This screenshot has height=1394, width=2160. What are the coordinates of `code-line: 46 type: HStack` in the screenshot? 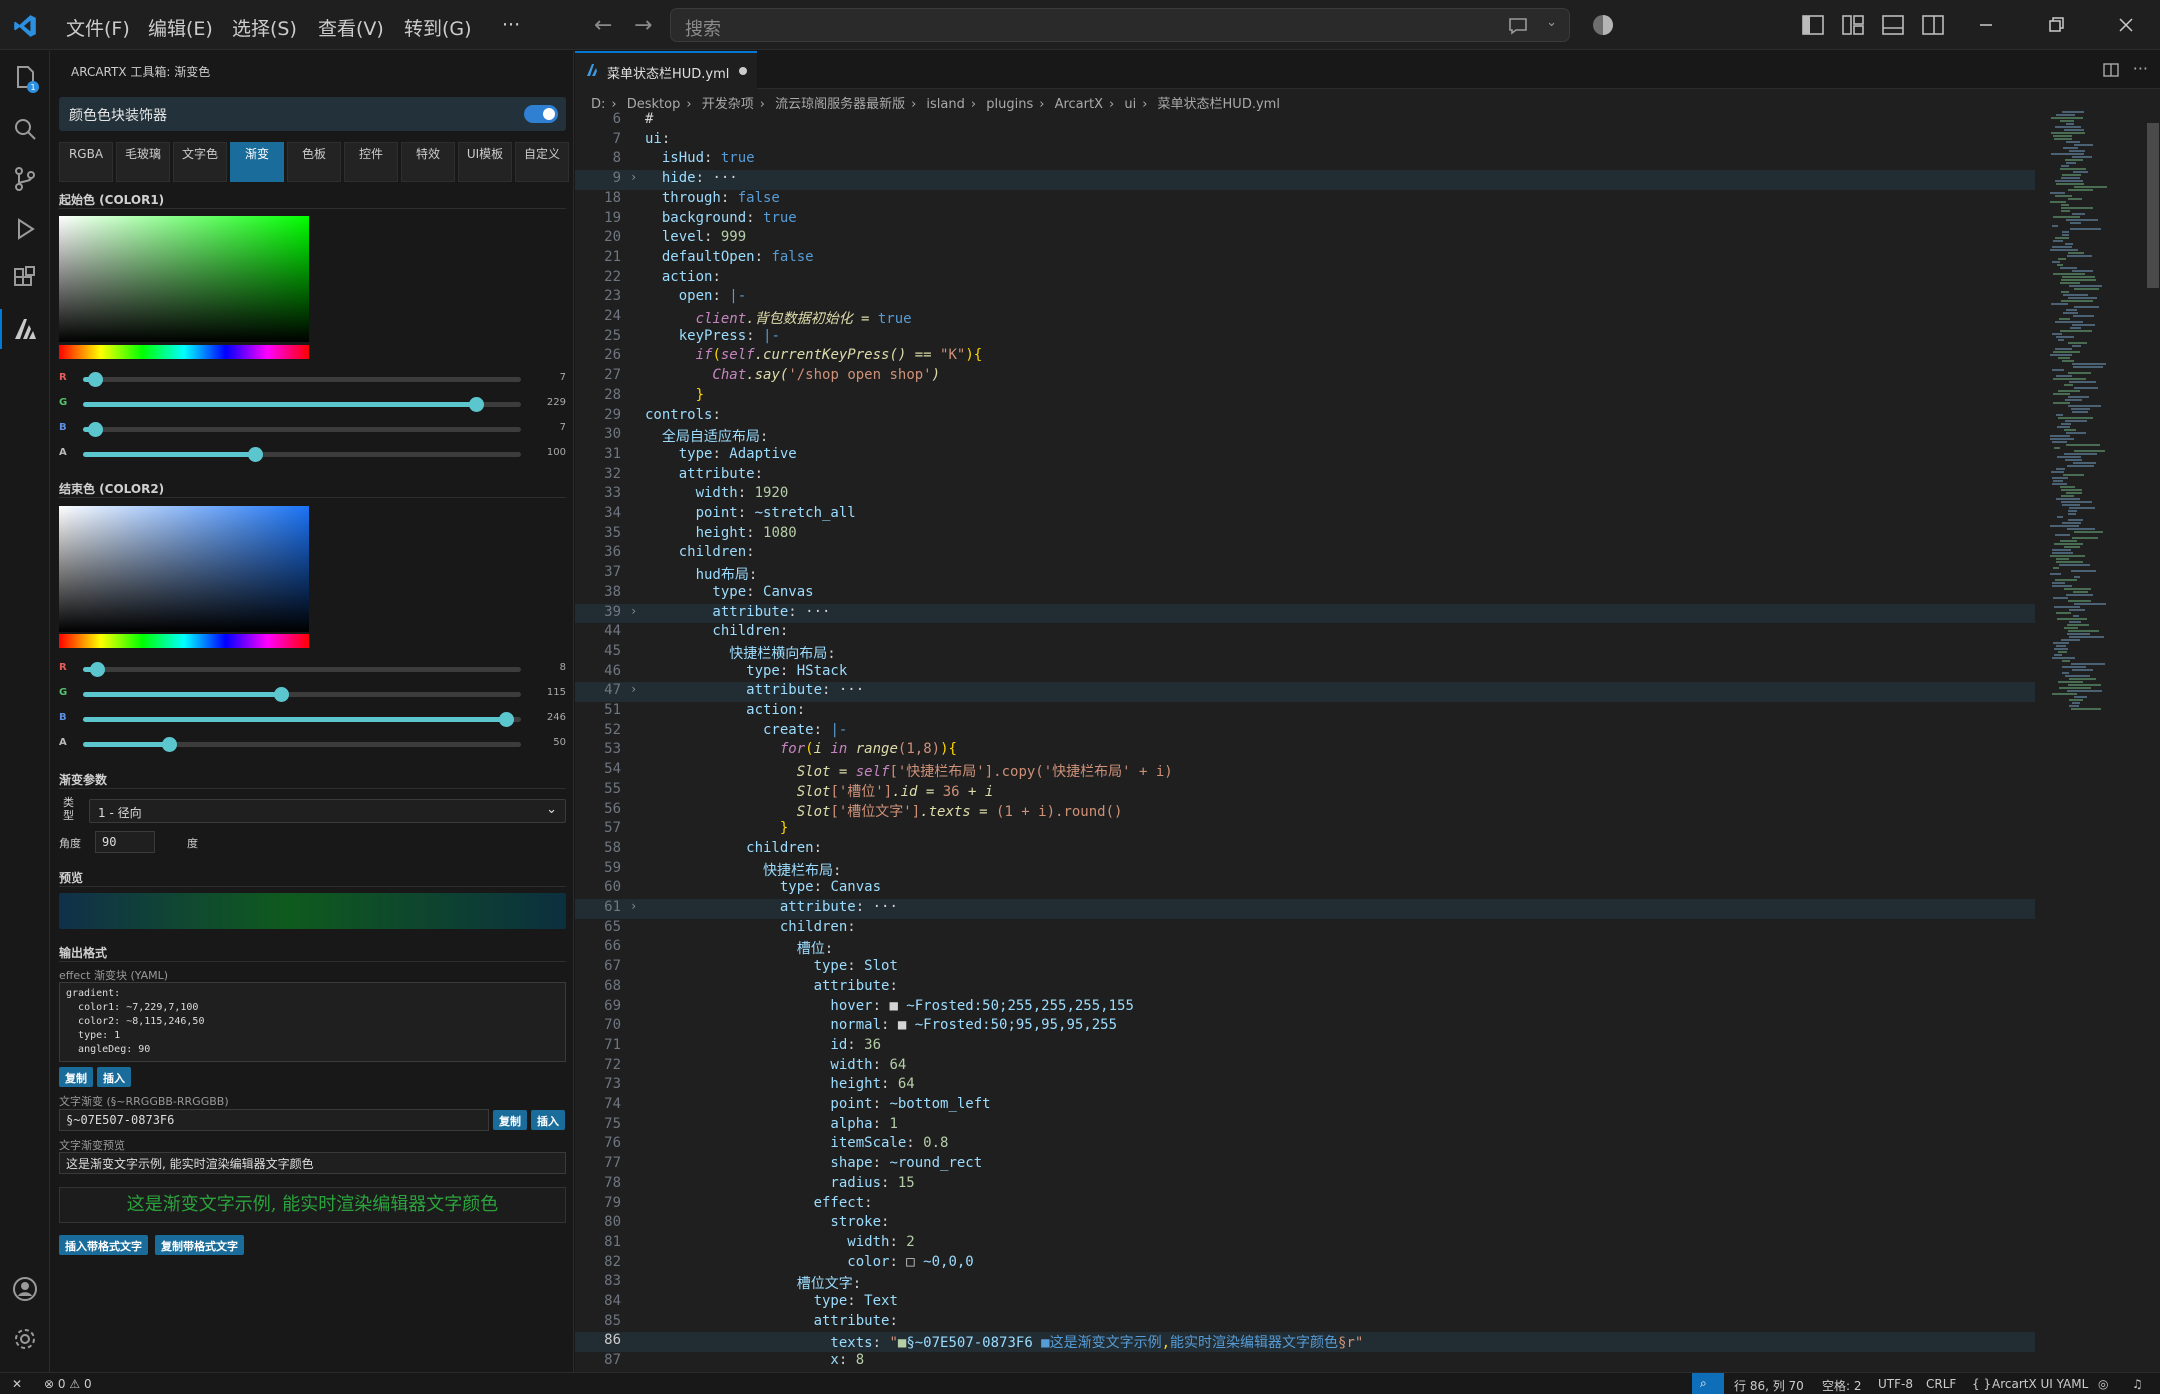 It's located at (1305, 673).